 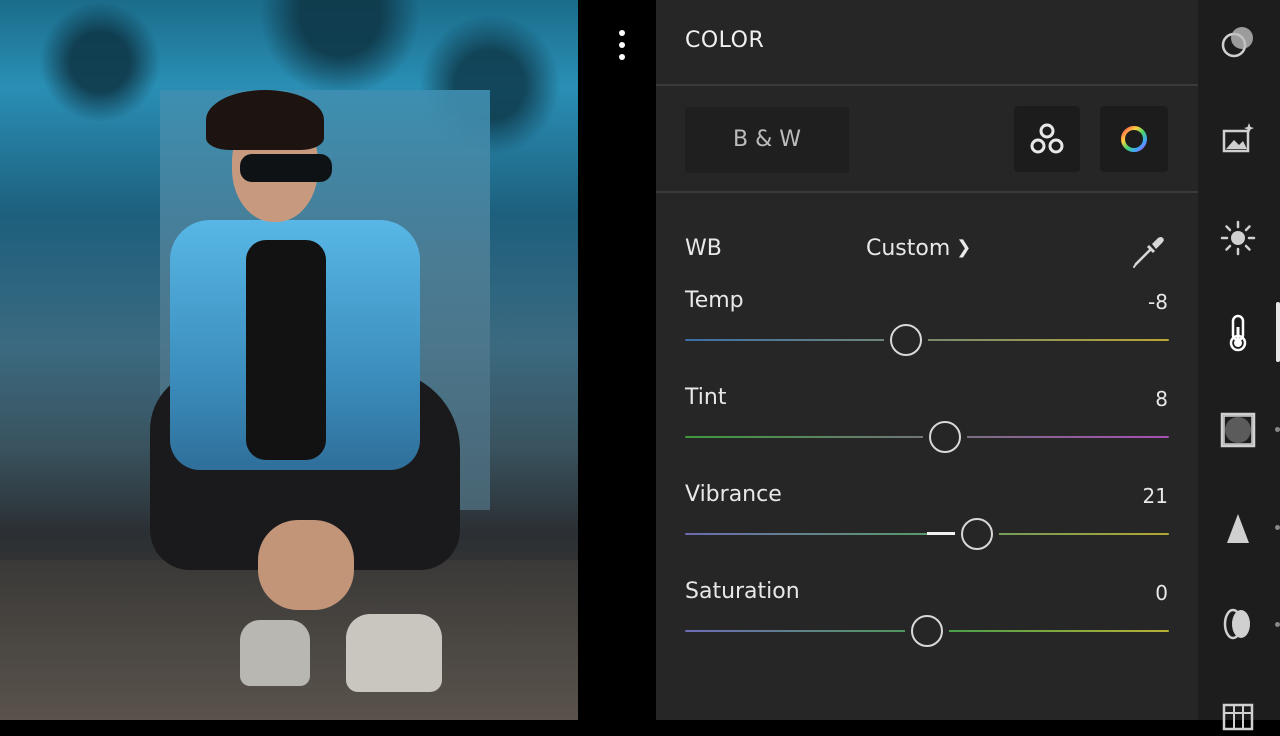 What do you see at coordinates (286, 350) in the screenshot?
I see `subject-shirt` at bounding box center [286, 350].